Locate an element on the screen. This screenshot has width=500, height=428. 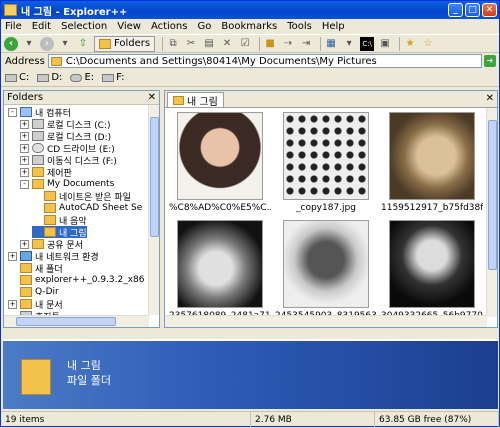
close-button: ✕ is located at coordinates (489, 10).